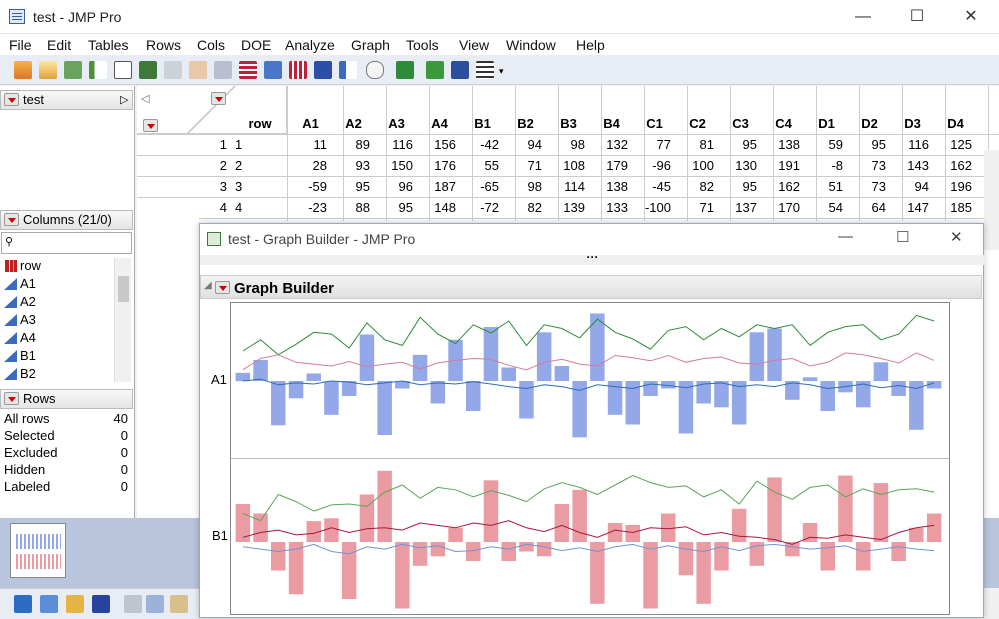 The image size is (999, 619). I want to click on table-cell: 176, so click(437, 165).